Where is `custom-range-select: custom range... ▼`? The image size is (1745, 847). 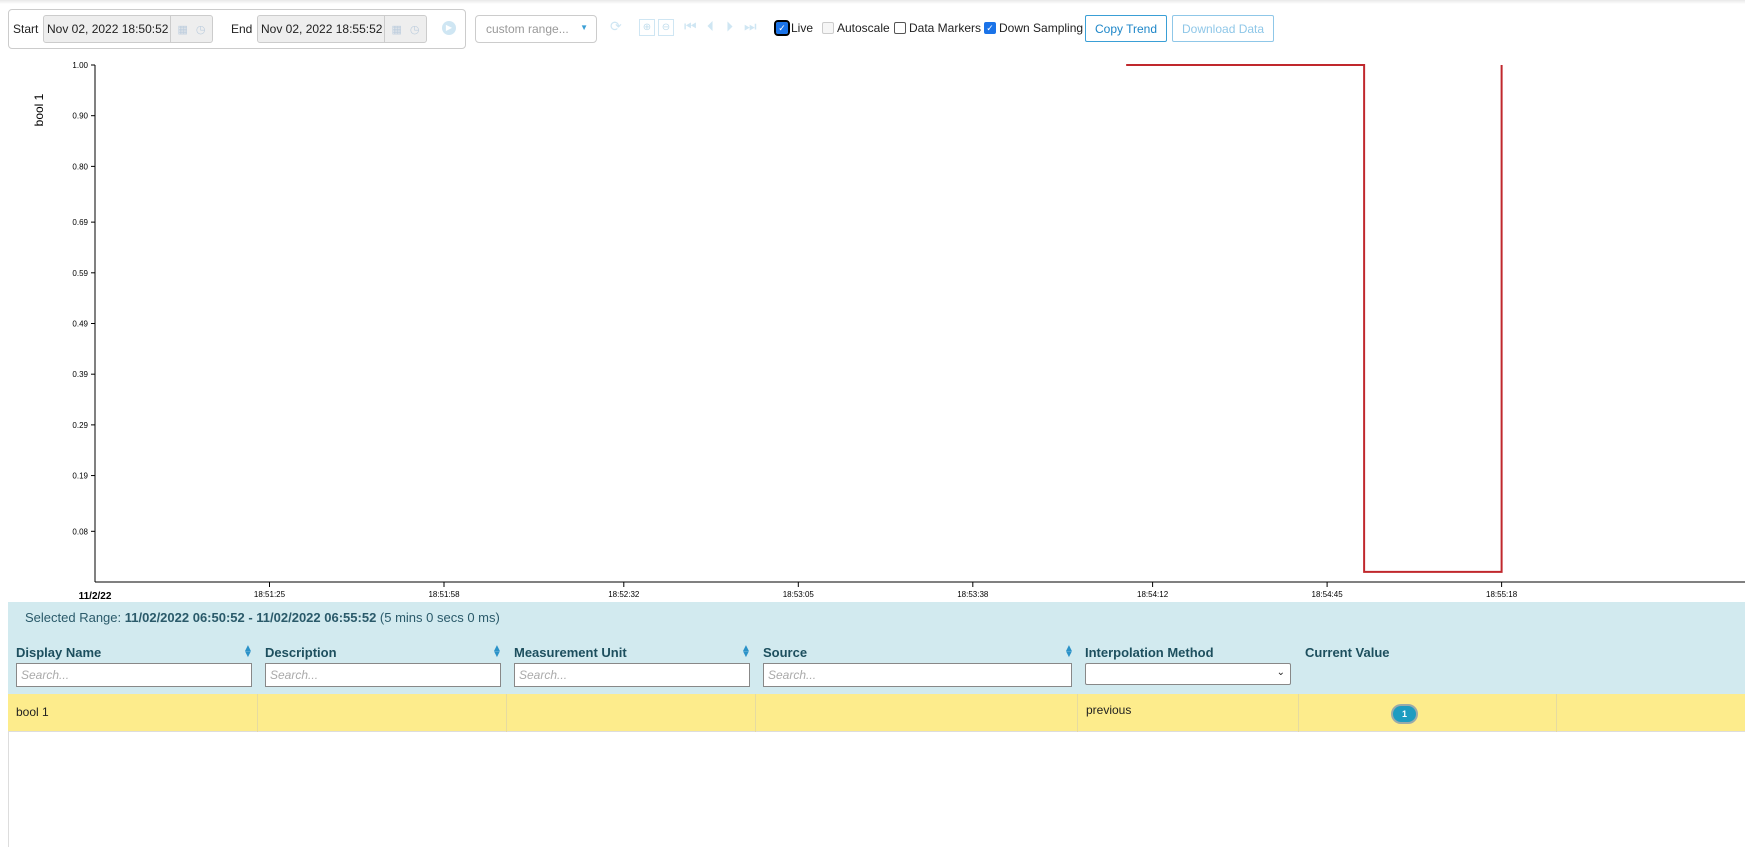 custom-range-select: custom range... ▼ is located at coordinates (536, 29).